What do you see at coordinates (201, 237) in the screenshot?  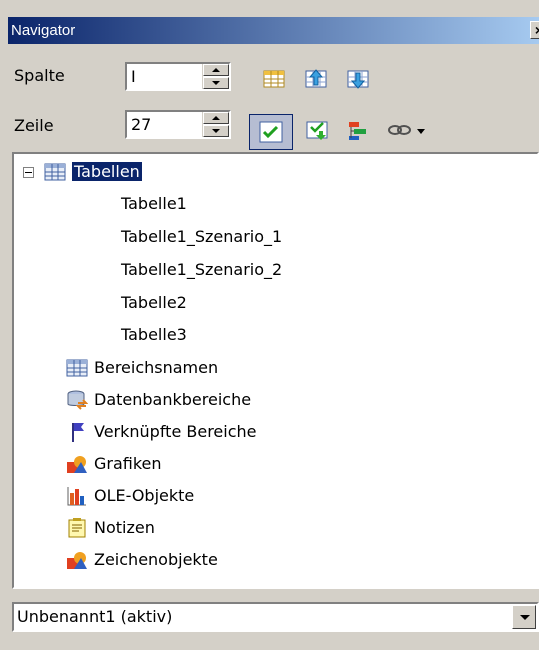 I see `sheet-item: Tabelle1_Szenario_1` at bounding box center [201, 237].